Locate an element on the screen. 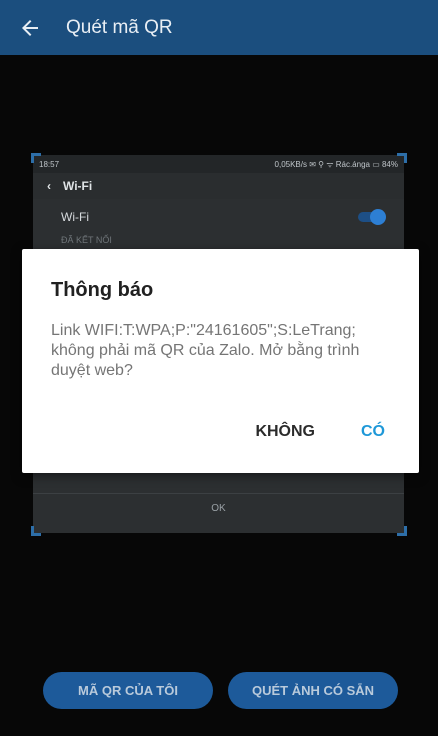  arrow-left-icon is located at coordinates (30, 27).